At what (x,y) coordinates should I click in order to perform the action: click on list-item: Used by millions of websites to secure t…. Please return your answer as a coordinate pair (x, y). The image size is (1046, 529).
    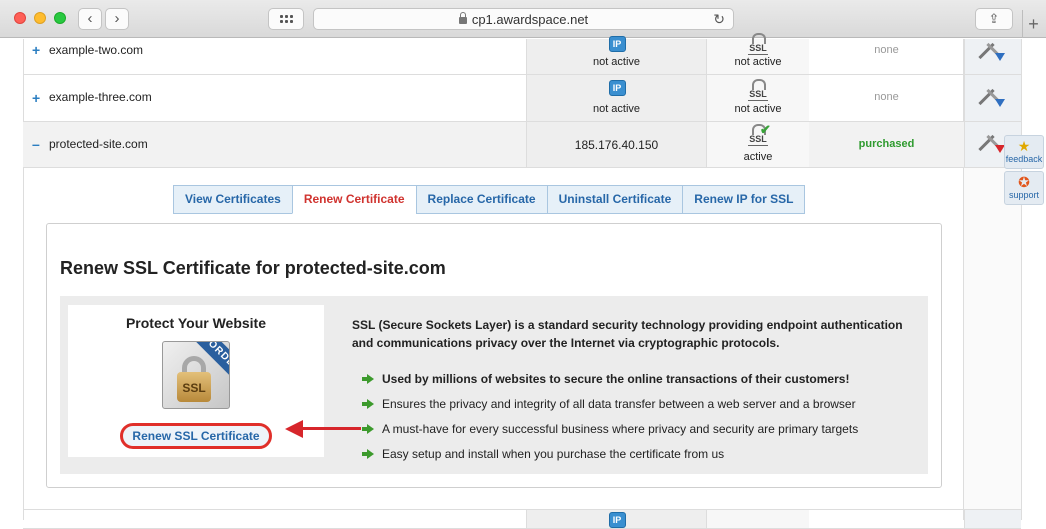
    Looking at the image, I should click on (642, 382).